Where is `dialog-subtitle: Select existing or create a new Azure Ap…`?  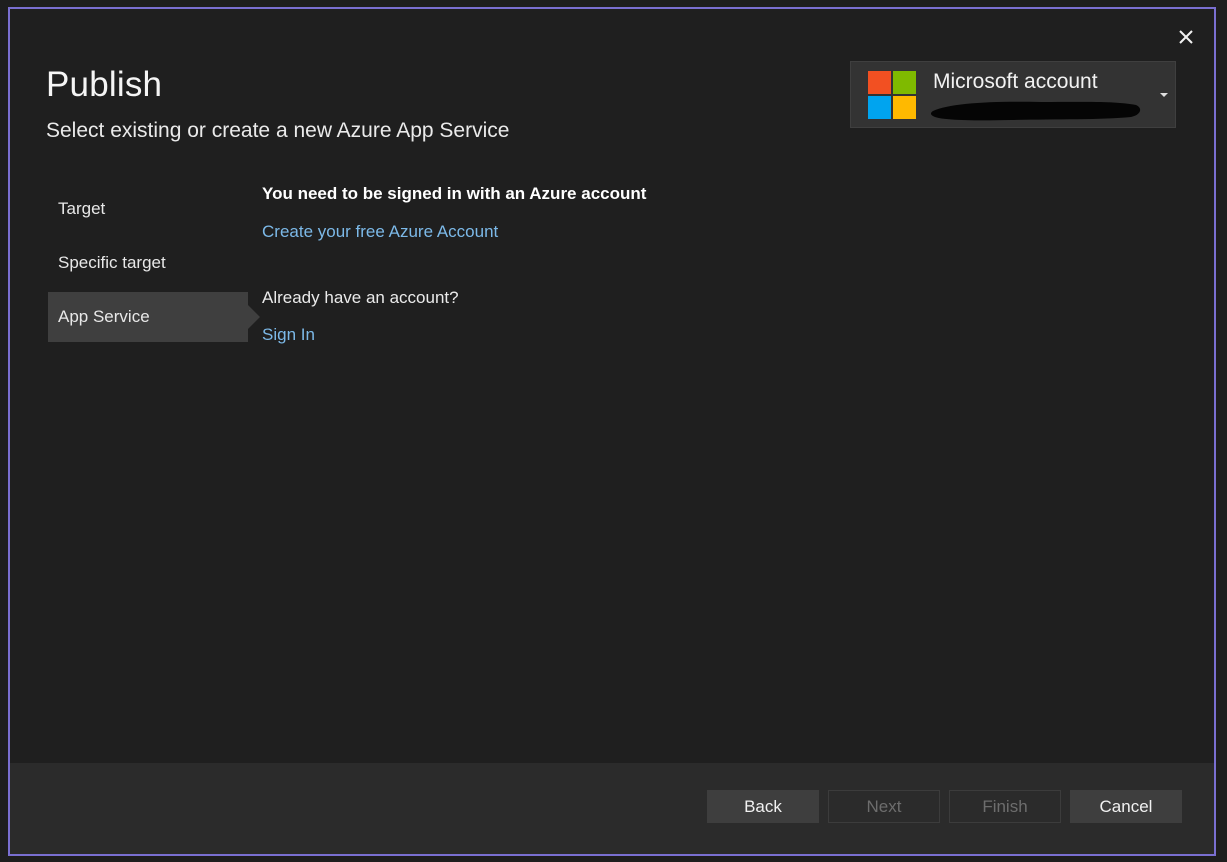 dialog-subtitle: Select existing or create a new Azure Ap… is located at coordinates (278, 130).